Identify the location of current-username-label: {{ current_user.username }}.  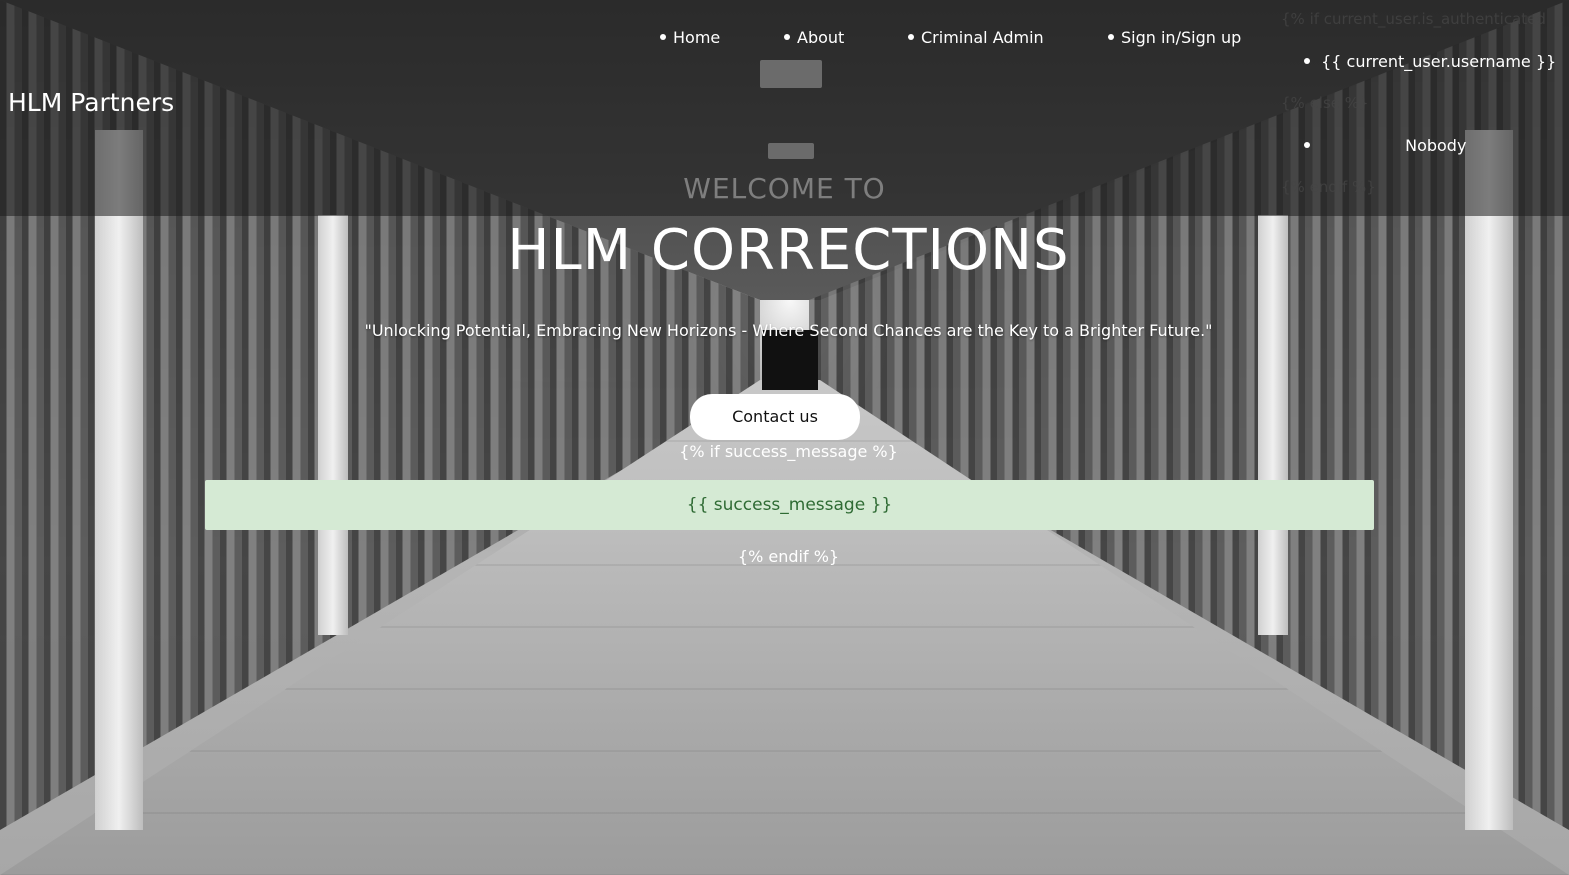
(1439, 61).